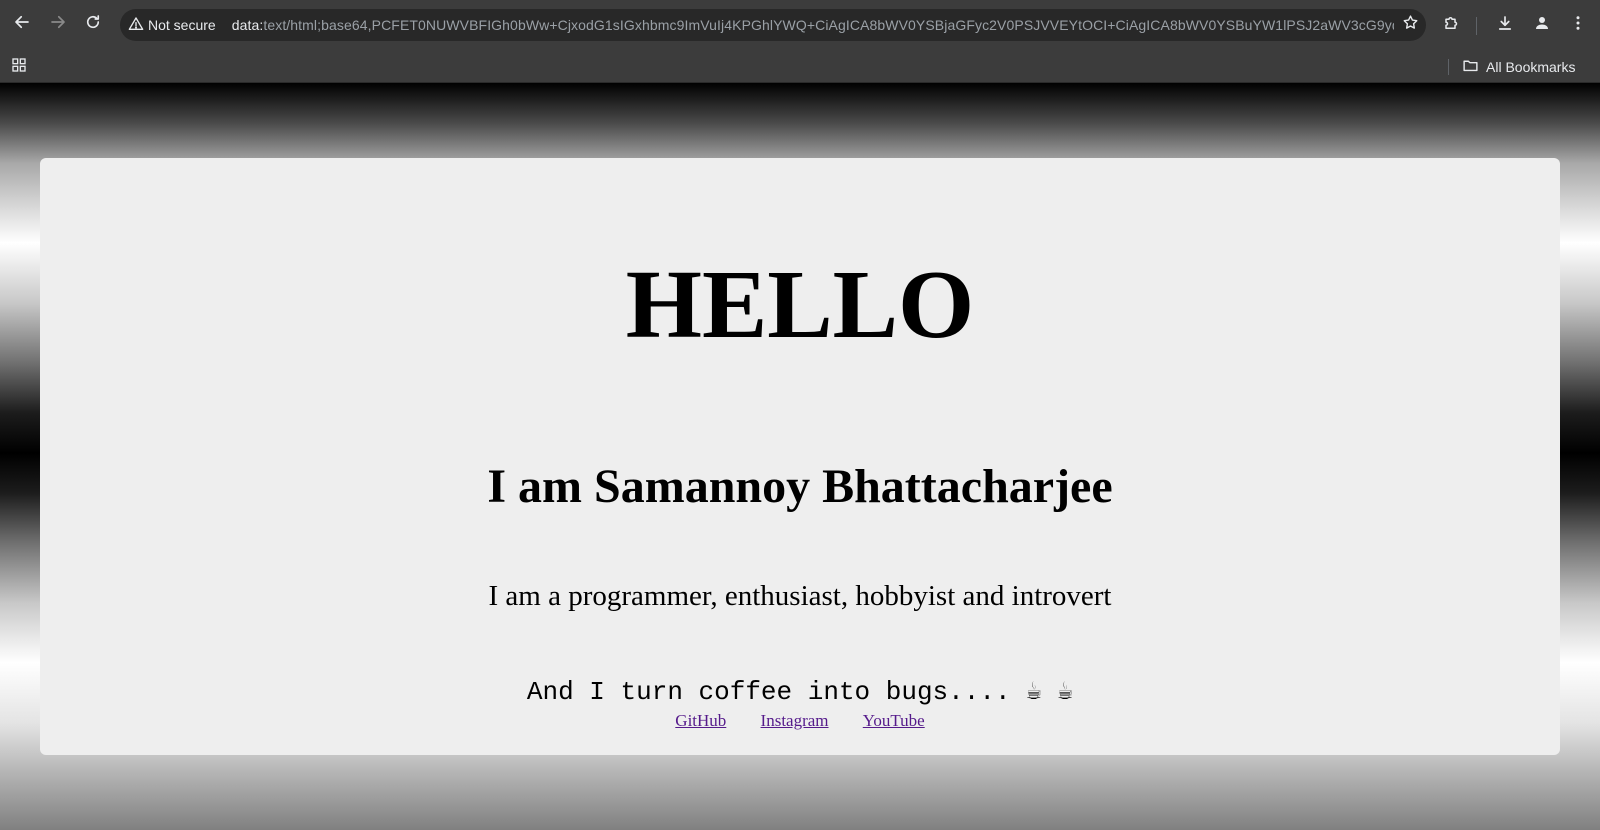 The width and height of the screenshot is (1600, 830). I want to click on menu-button, so click(1578, 25).